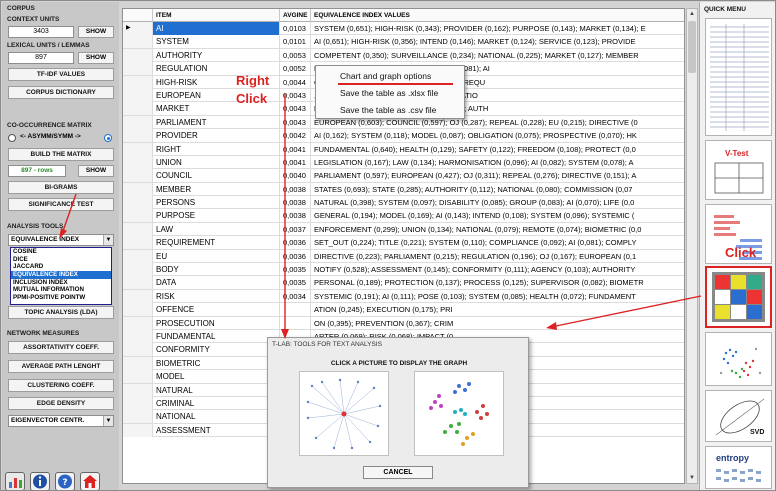 This screenshot has width=776, height=491. What do you see at coordinates (12, 138) in the screenshot?
I see `asymm-radio` at bounding box center [12, 138].